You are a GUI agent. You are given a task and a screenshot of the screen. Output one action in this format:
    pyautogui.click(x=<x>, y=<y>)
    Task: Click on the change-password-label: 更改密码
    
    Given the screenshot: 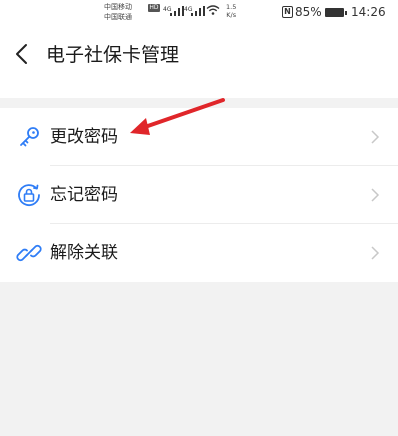 What is the action you would take?
    pyautogui.click(x=84, y=137)
    